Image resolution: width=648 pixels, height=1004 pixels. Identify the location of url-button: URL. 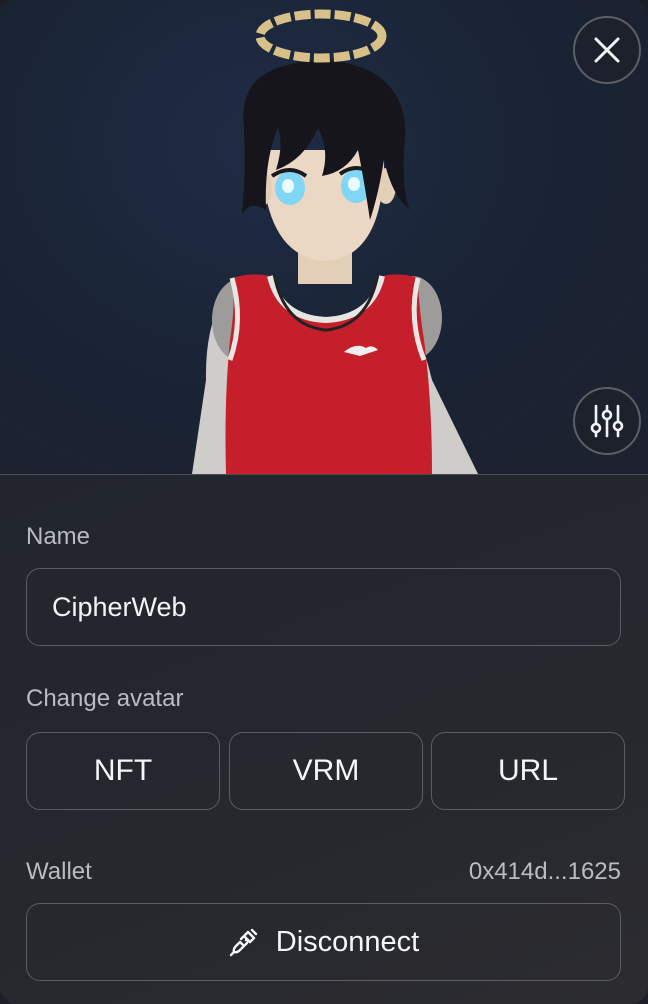
(528, 771).